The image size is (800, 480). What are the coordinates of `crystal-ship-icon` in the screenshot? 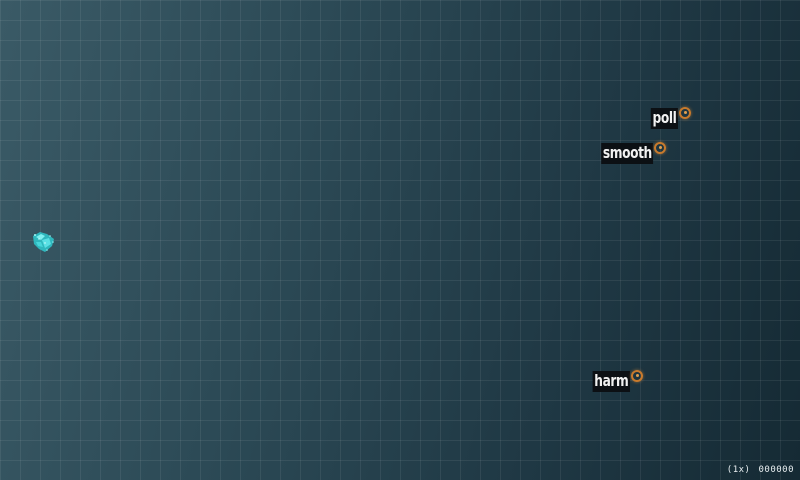 It's located at (43, 242).